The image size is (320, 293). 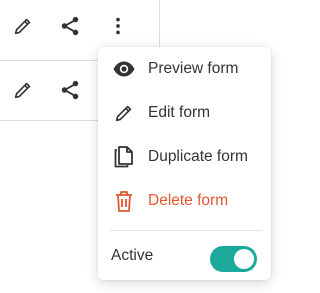 I want to click on menu-item-label: Delete form, so click(x=188, y=200).